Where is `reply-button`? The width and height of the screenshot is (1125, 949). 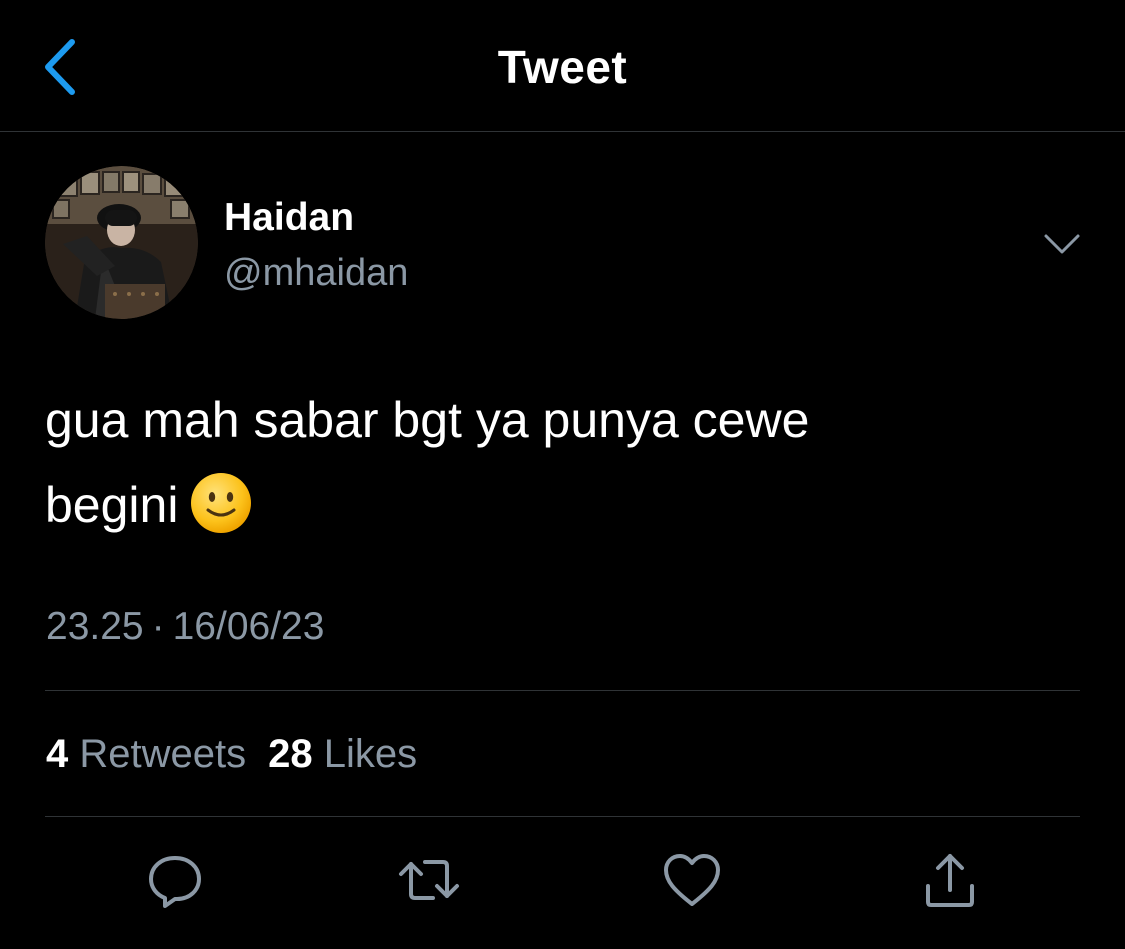
reply-button is located at coordinates (175, 880).